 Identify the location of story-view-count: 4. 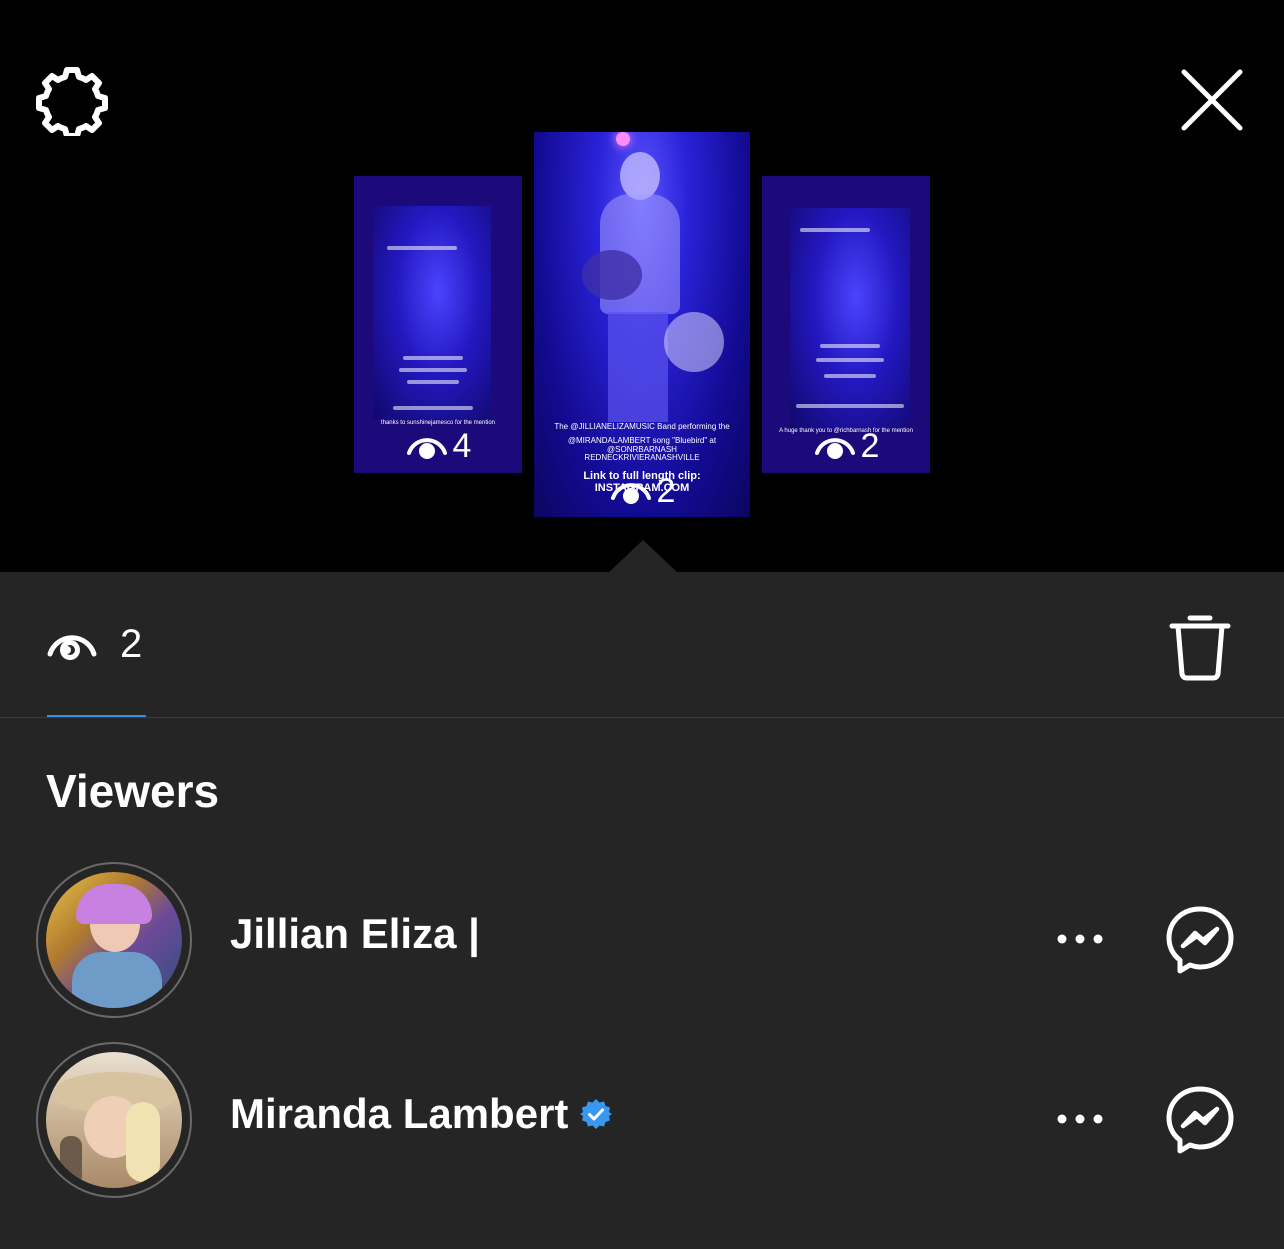
(438, 446).